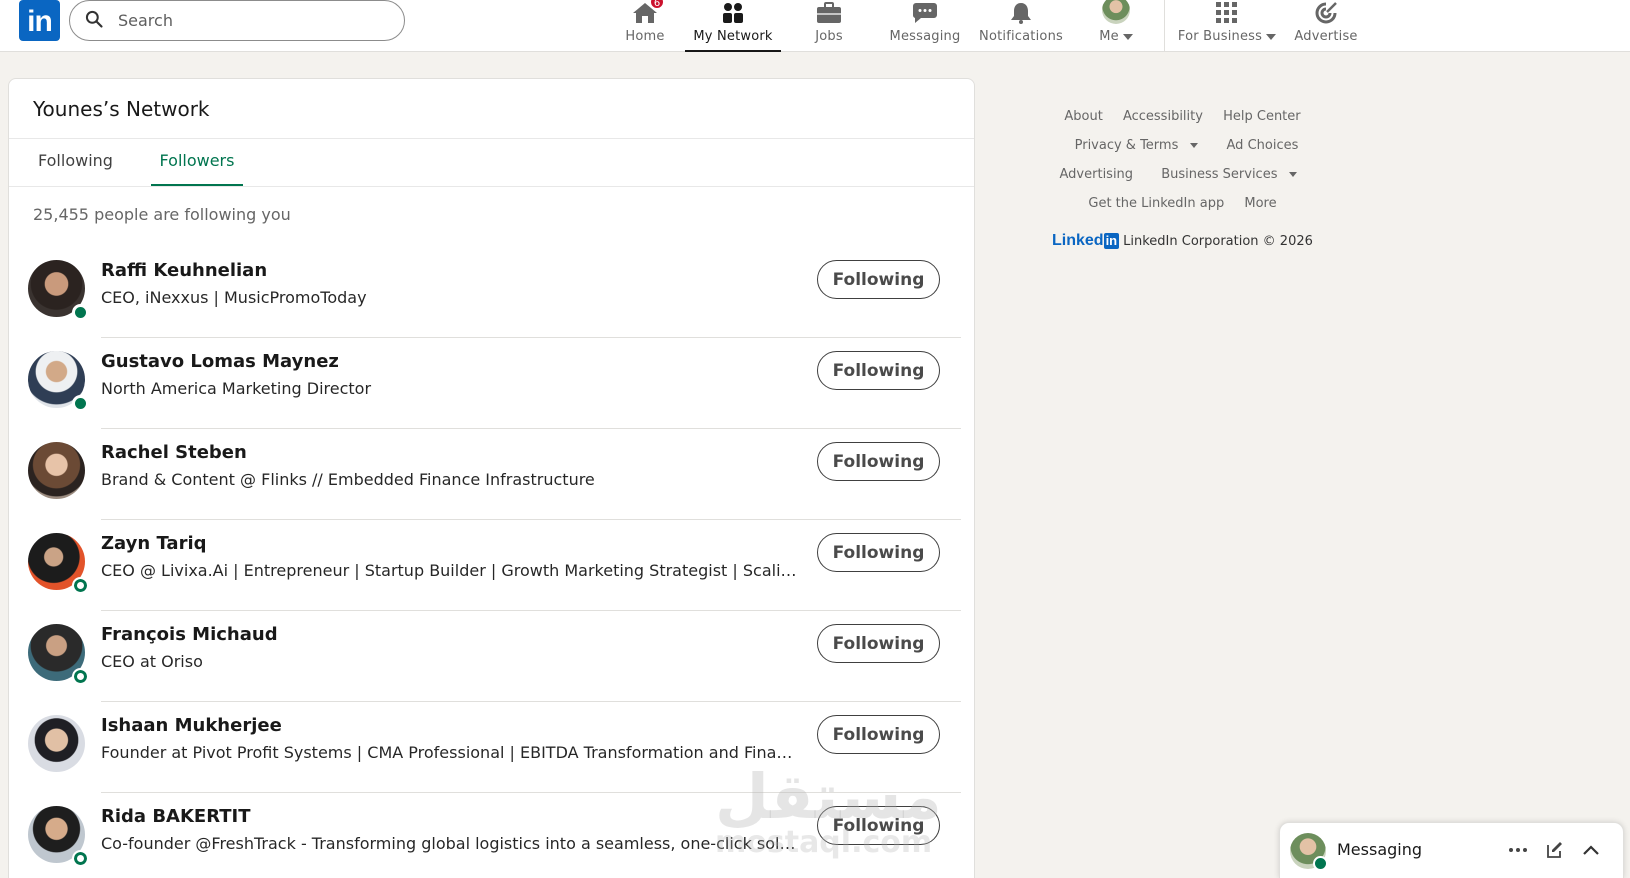 This screenshot has height=878, width=1630. I want to click on linkedin-wordmark: Linked, so click(1078, 240).